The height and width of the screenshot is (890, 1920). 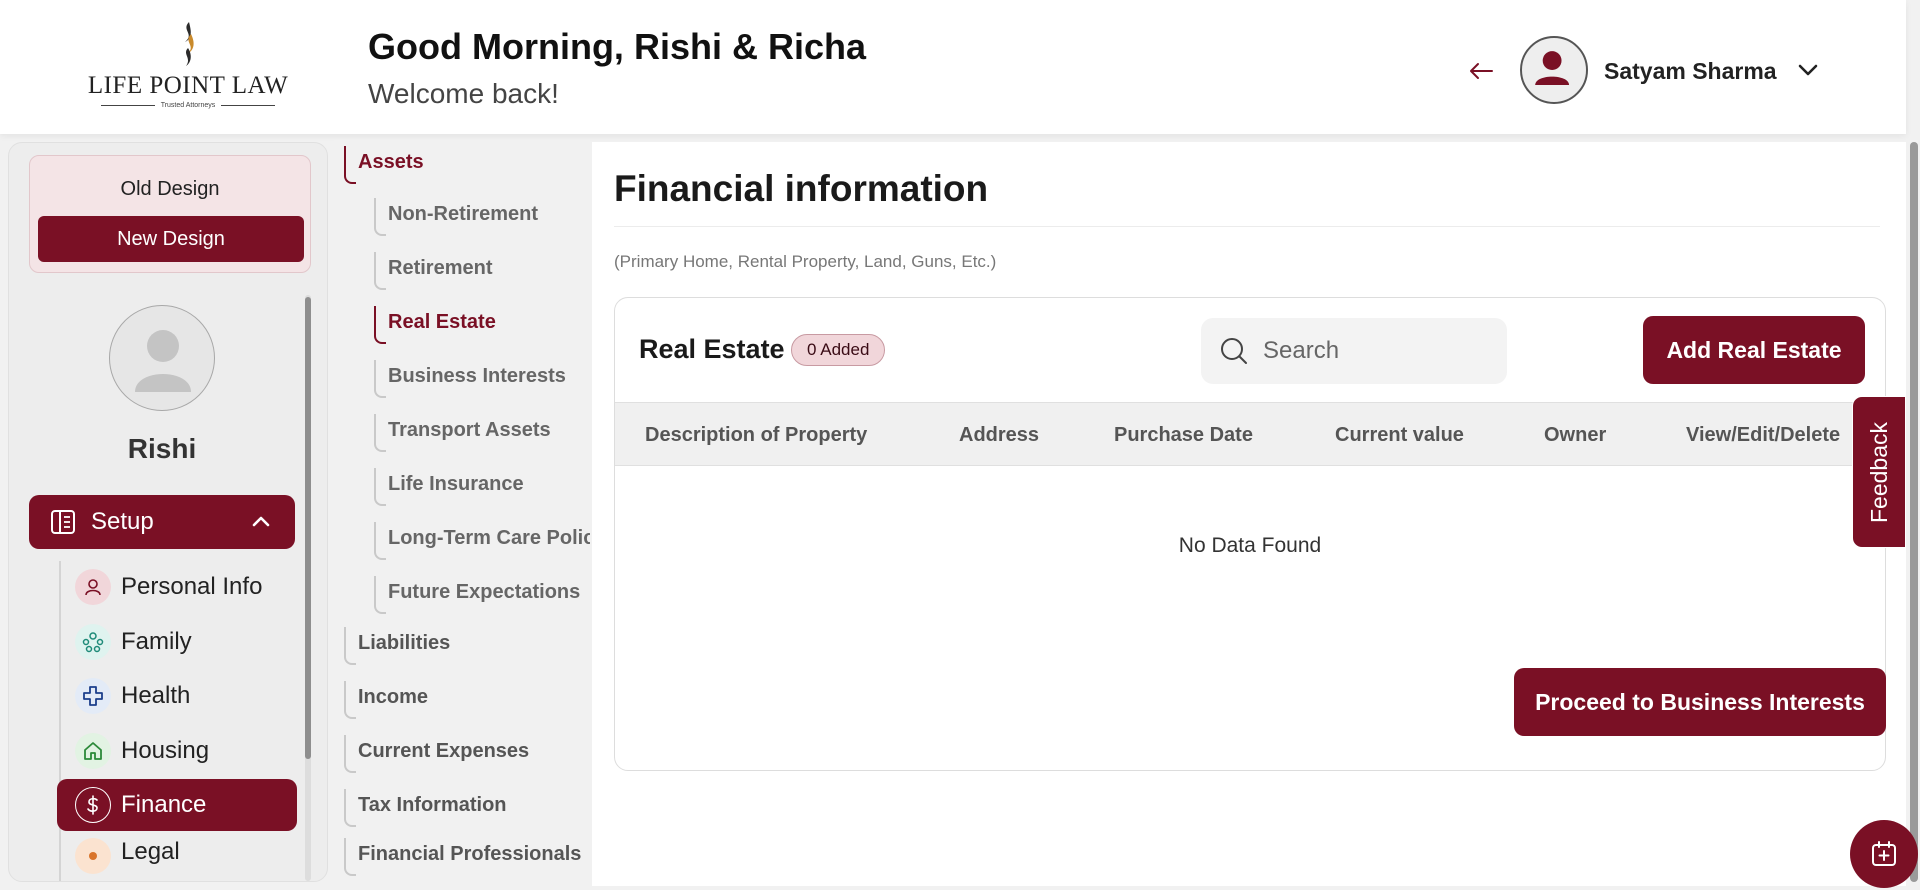 What do you see at coordinates (164, 804) in the screenshot?
I see `sidebar-item-label: Finance` at bounding box center [164, 804].